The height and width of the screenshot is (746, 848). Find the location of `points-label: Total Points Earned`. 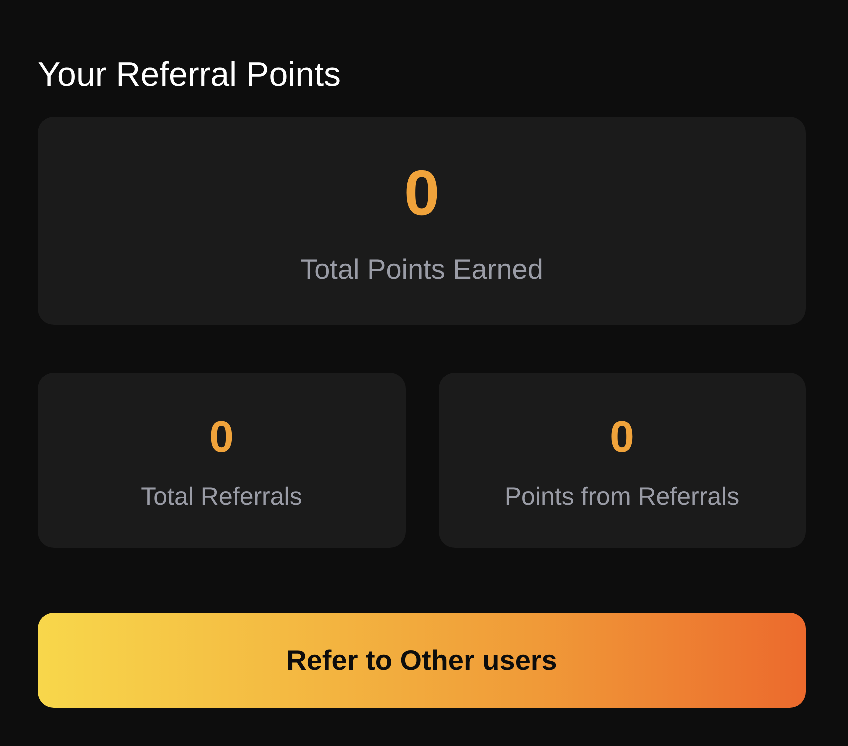

points-label: Total Points Earned is located at coordinates (422, 270).